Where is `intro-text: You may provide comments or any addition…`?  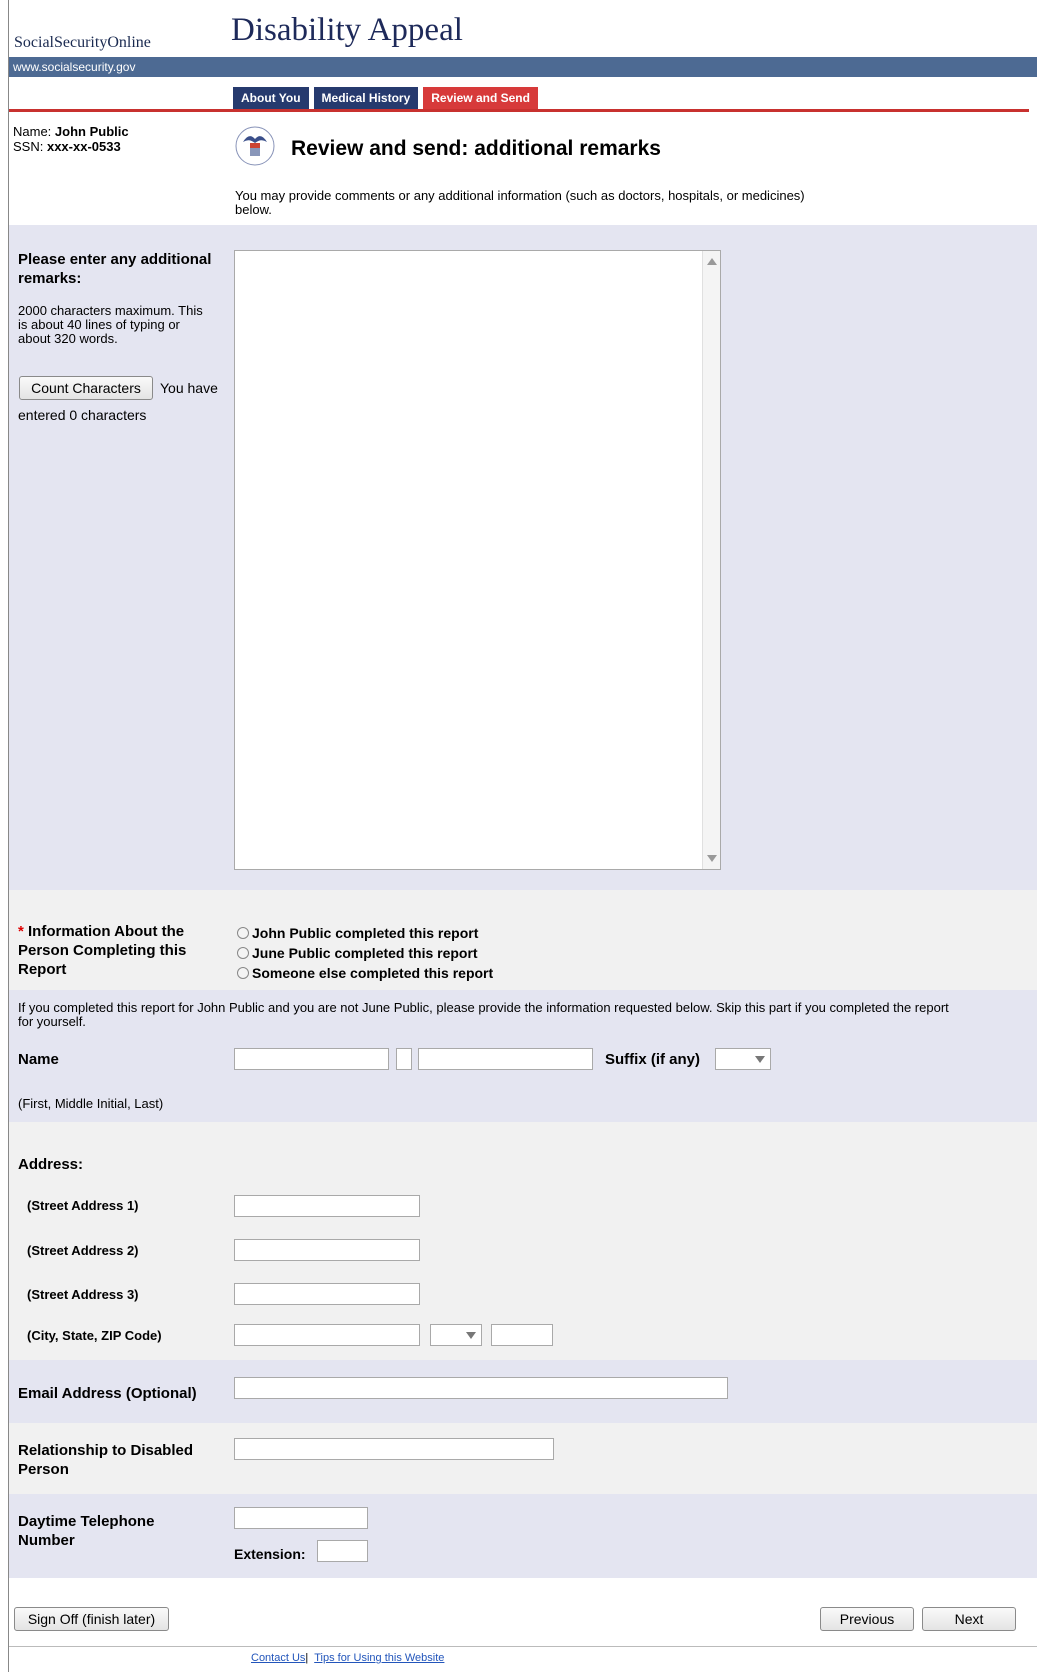
intro-text: You may provide comments or any addition… is located at coordinates (520, 202).